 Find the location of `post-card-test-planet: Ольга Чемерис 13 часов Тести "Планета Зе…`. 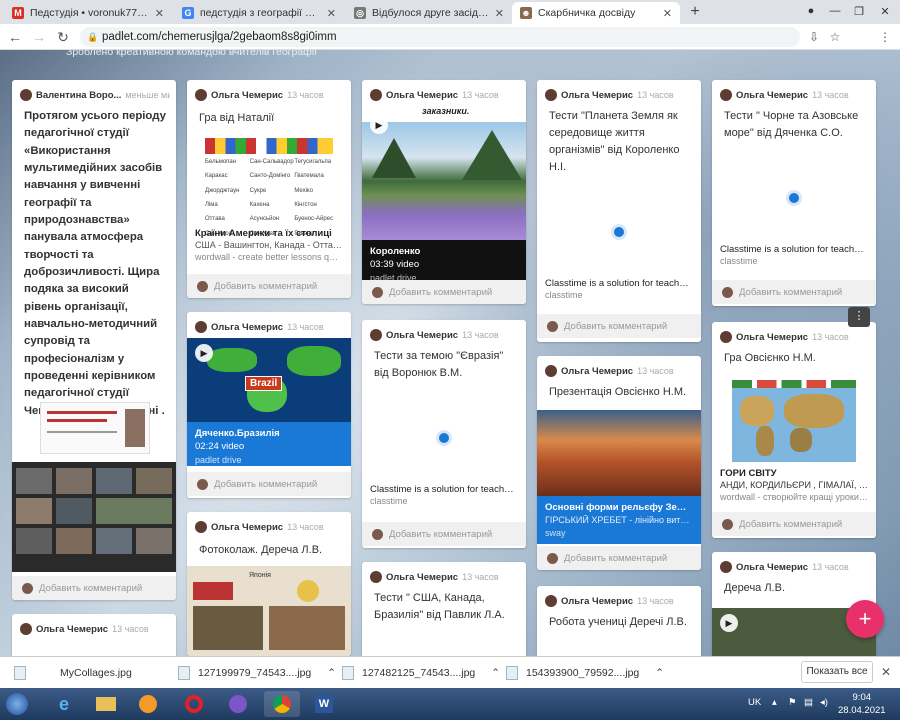

post-card-test-planet: Ольга Чемерис 13 часов Тести "Планета Зе… is located at coordinates (619, 211).